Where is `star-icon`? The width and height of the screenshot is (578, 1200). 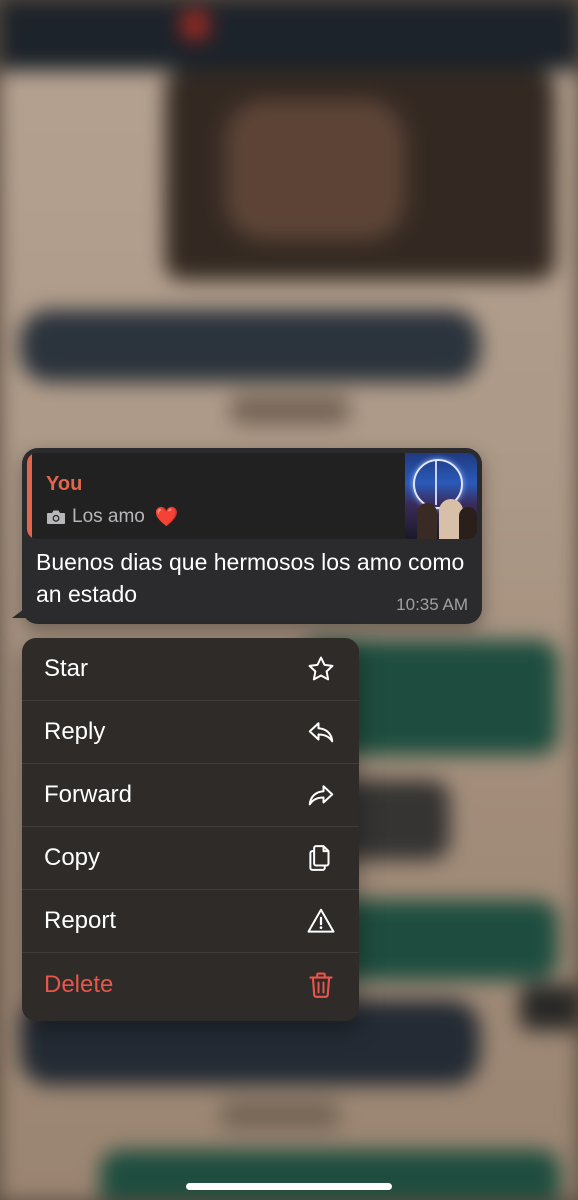
star-icon is located at coordinates (321, 669).